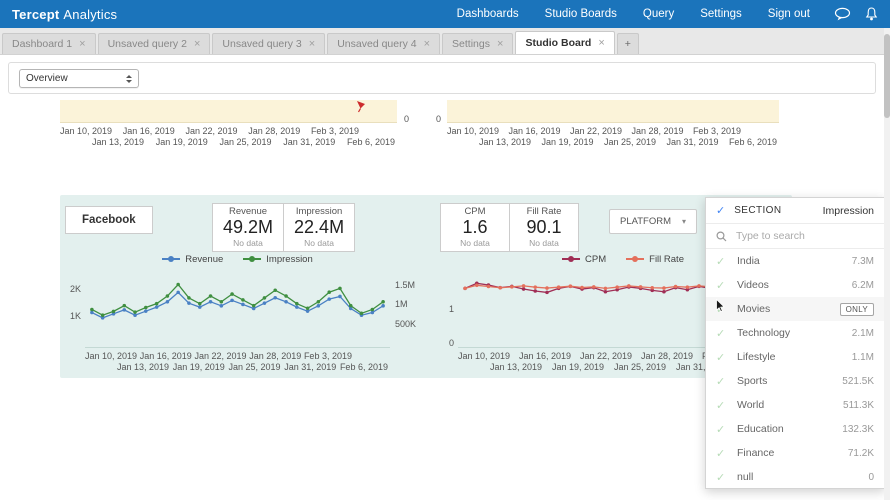 The width and height of the screenshot is (890, 500). What do you see at coordinates (49, 43) in the screenshot?
I see `tab: Dashboard 1 ×` at bounding box center [49, 43].